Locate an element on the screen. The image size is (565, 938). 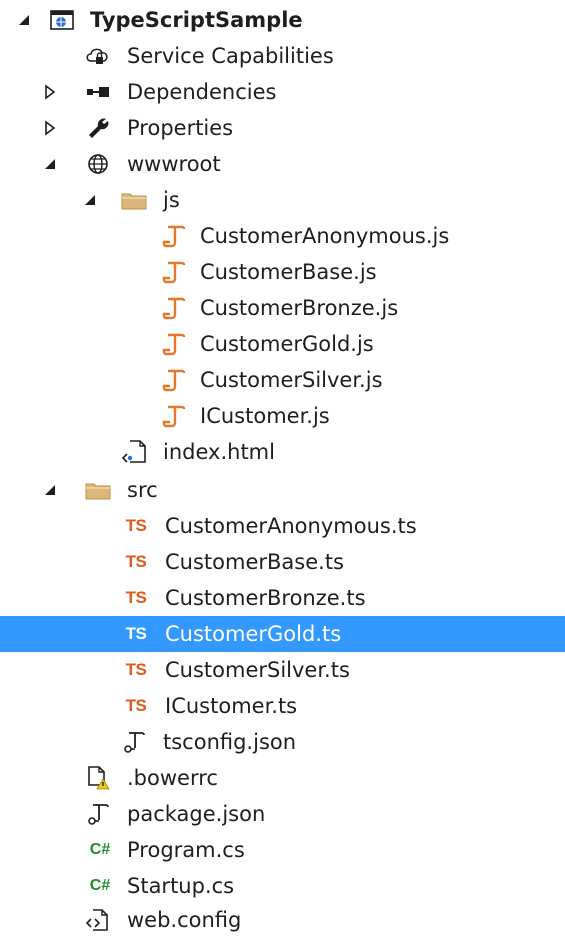
tree-node-label: CustomerBase.js is located at coordinates (288, 272).